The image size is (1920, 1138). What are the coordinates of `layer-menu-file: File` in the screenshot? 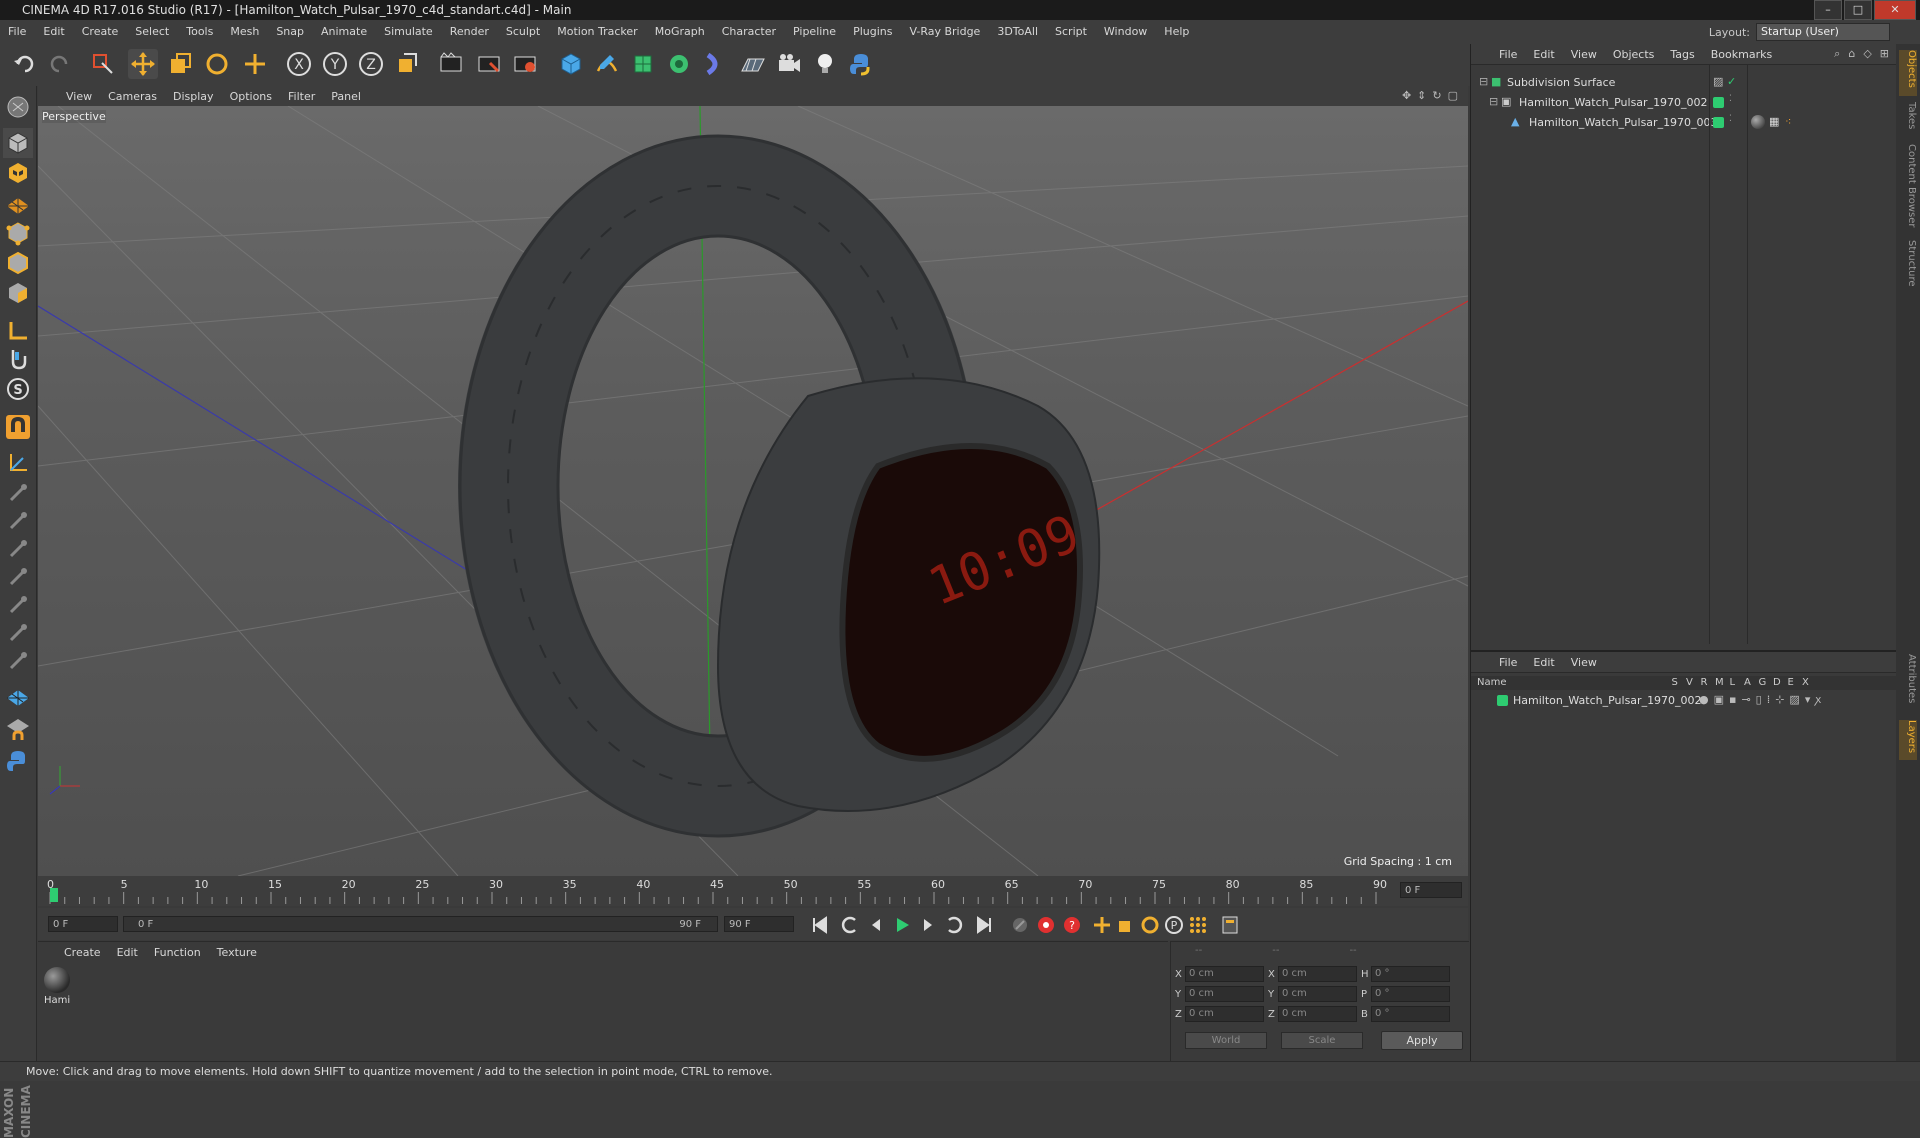 It's located at (1508, 662).